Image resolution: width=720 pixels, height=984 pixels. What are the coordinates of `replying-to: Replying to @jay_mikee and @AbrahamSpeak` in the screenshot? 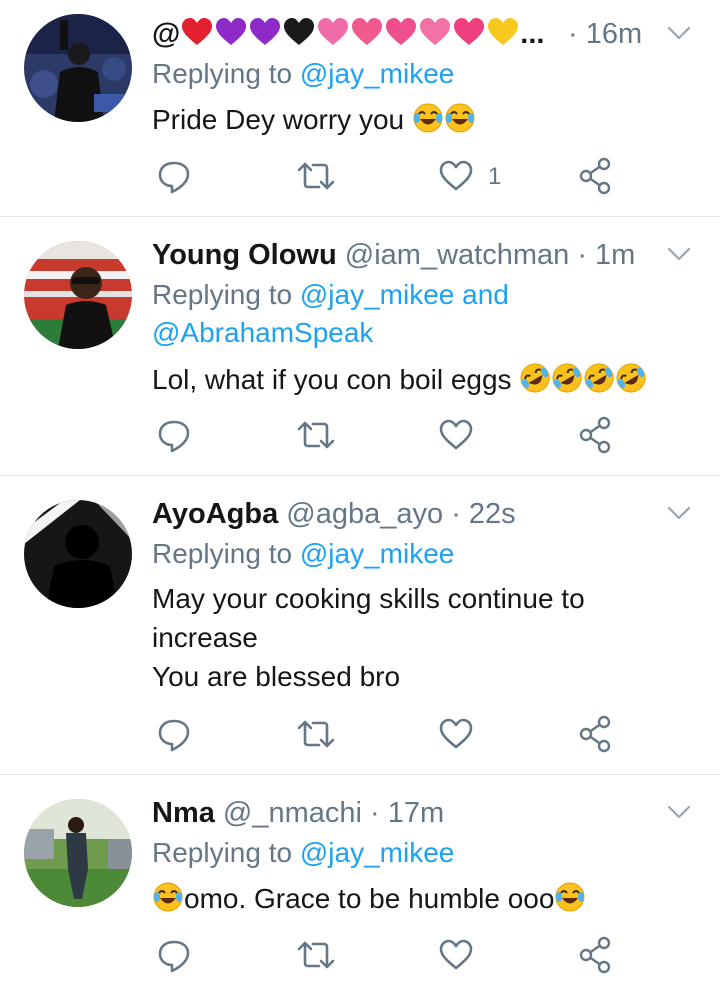 It's located at (330, 314).